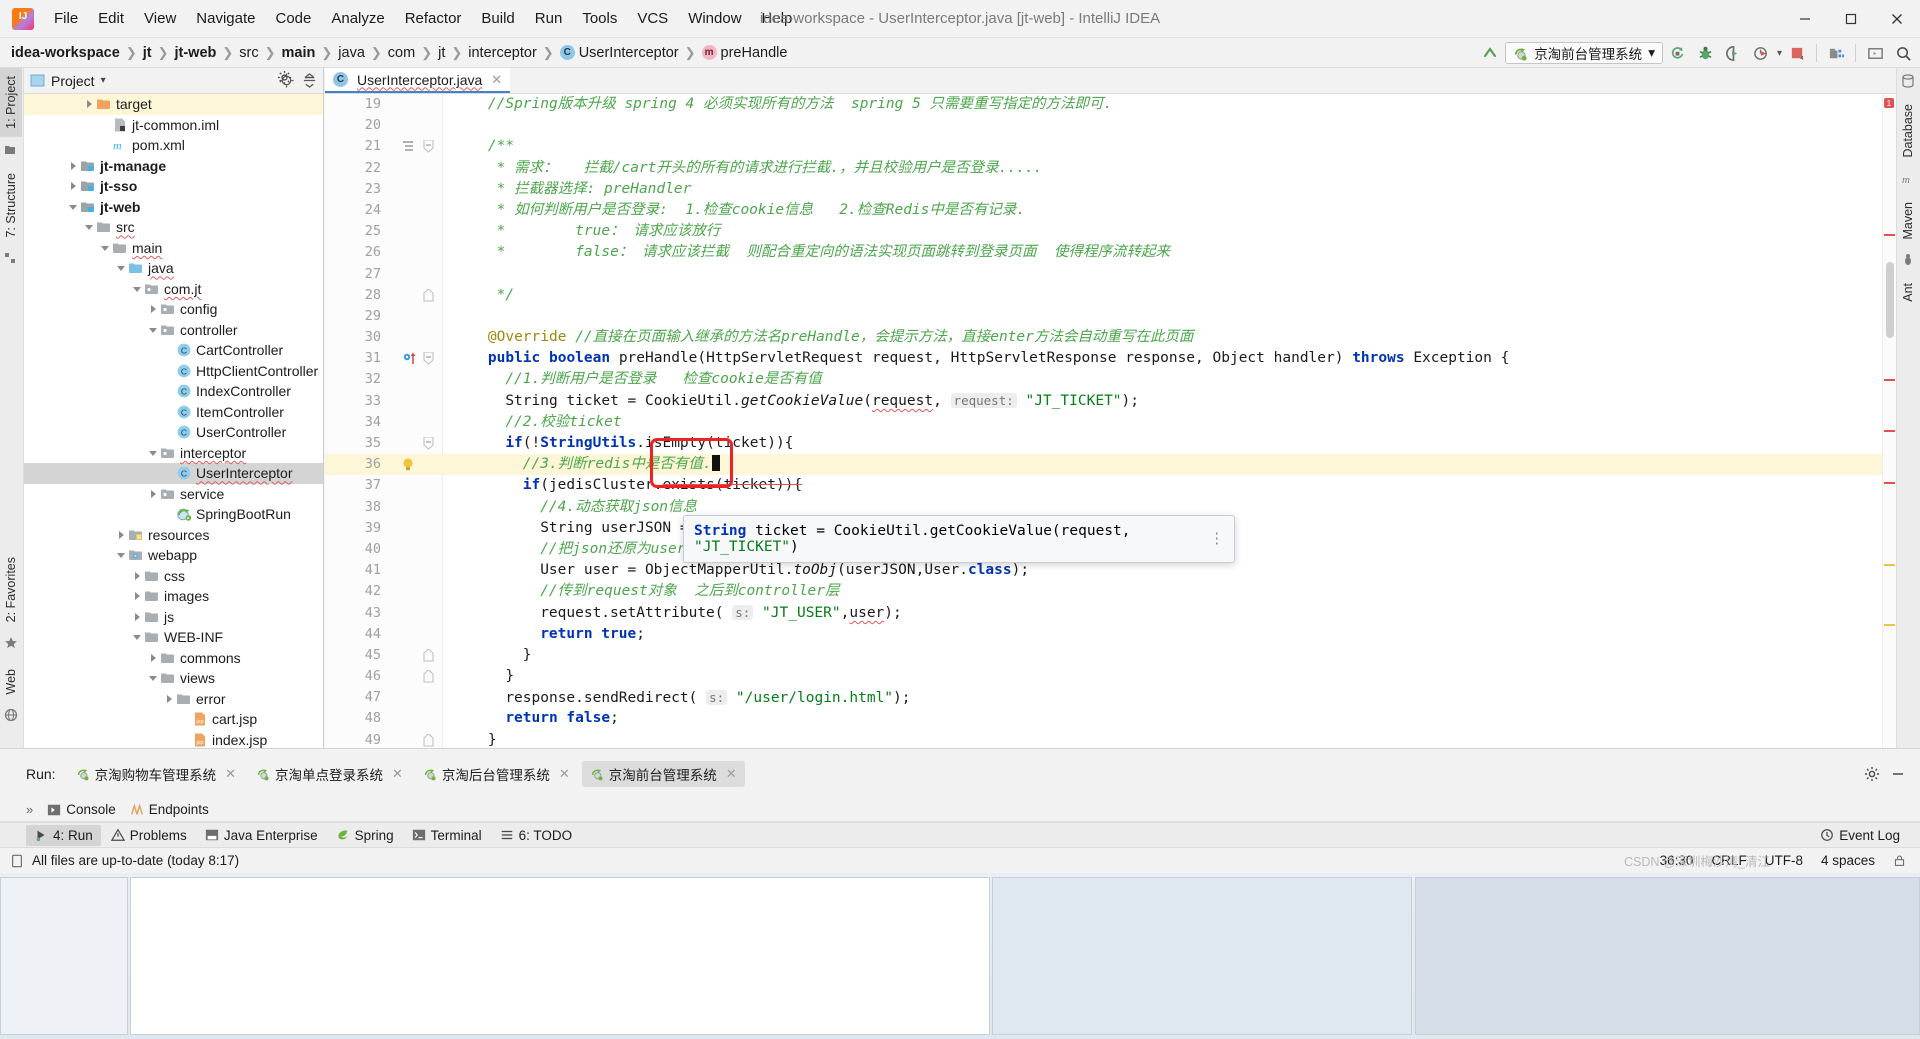 The image size is (1920, 1039). Describe the element at coordinates (365, 835) in the screenshot. I see `bottom-item-spring: Spring` at that location.